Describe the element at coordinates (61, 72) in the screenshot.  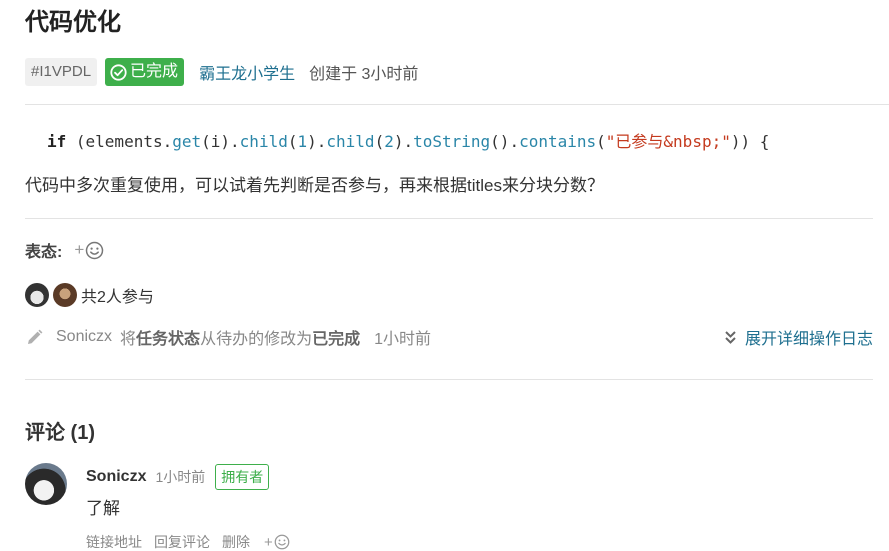
I see `issue-id: #I1VPDL` at that location.